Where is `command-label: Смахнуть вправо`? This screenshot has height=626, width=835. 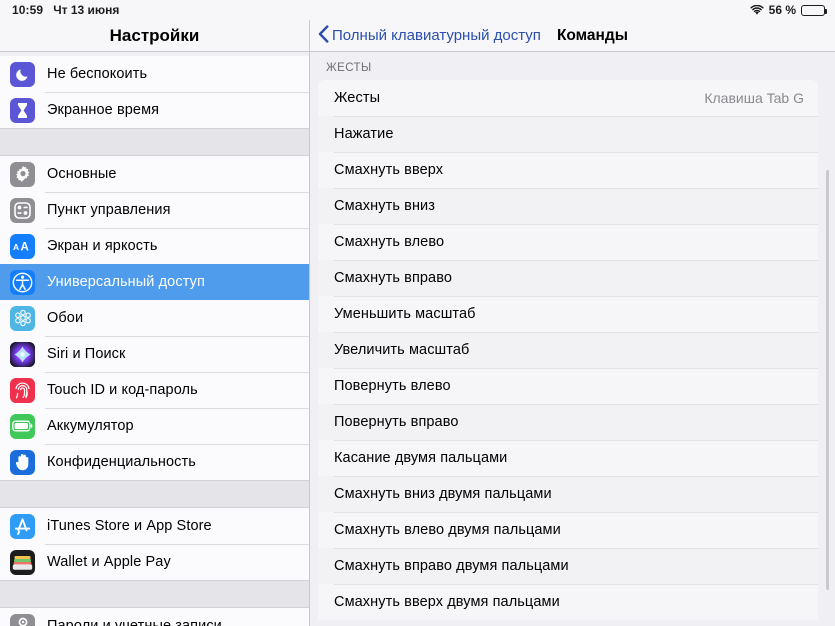
command-label: Смахнуть вправо is located at coordinates (393, 278).